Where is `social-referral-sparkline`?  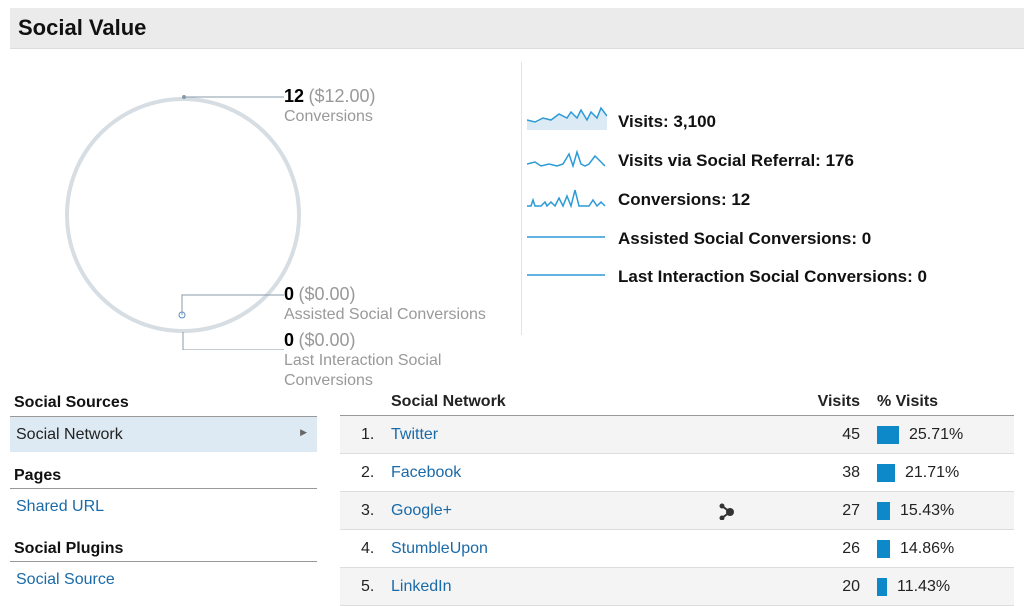
social-referral-sparkline is located at coordinates (566, 159).